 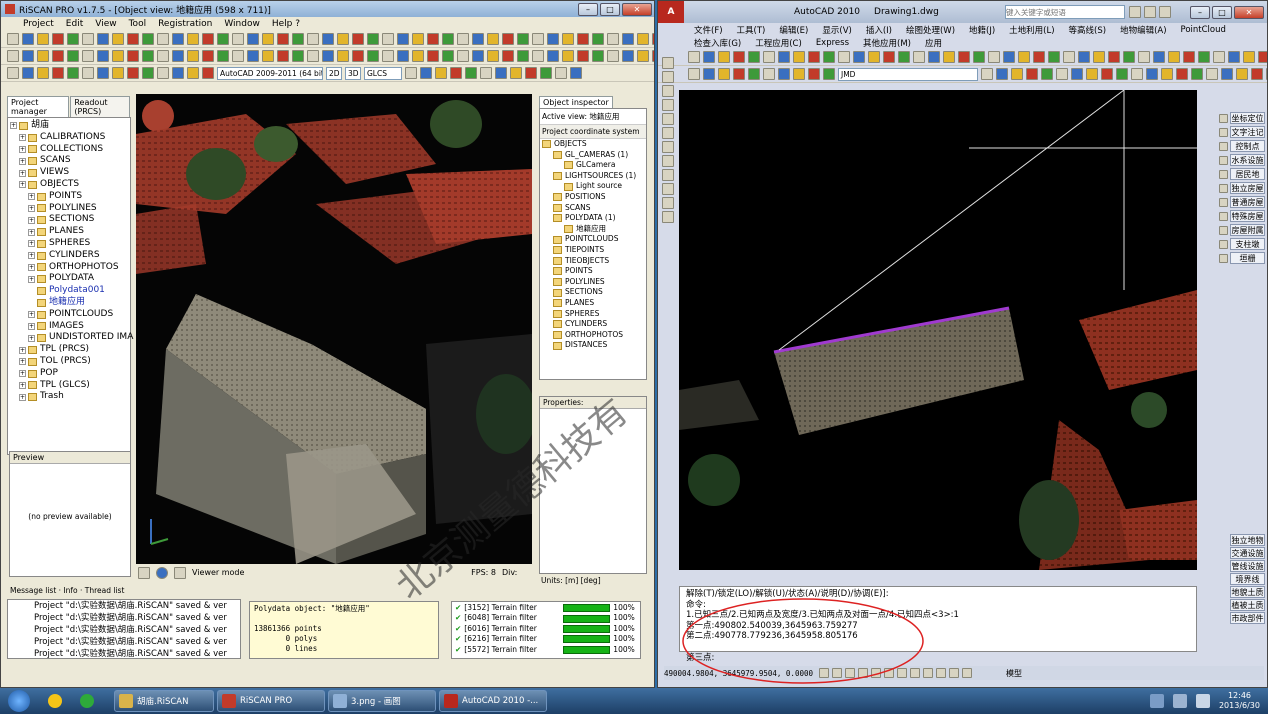 I want to click on inspector-item: POINTS, so click(x=594, y=271).